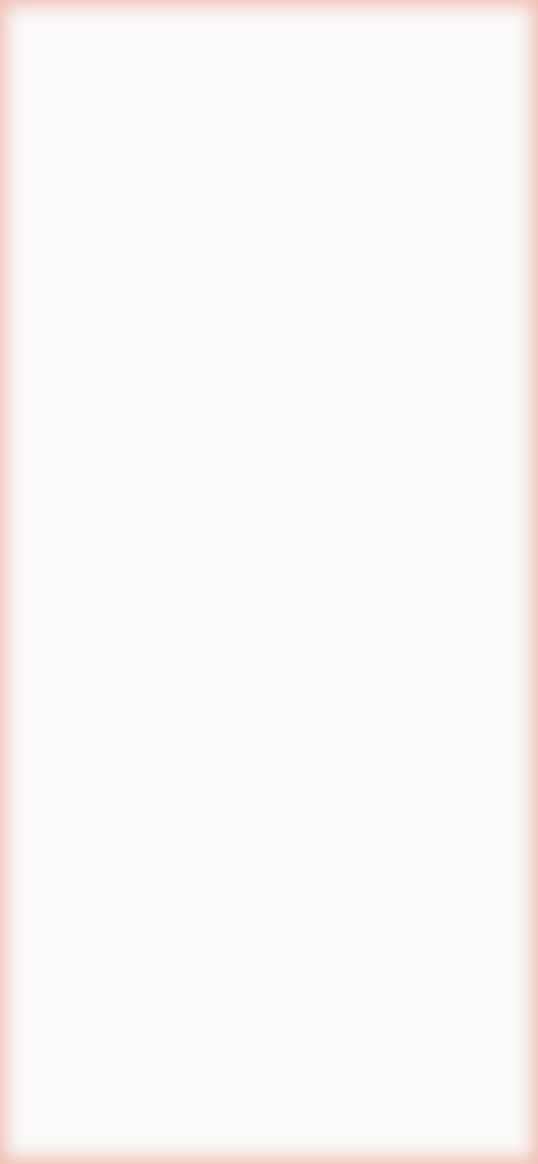  Describe the element at coordinates (337, 1027) in the screenshot. I see `status-badge: Validata` at that location.